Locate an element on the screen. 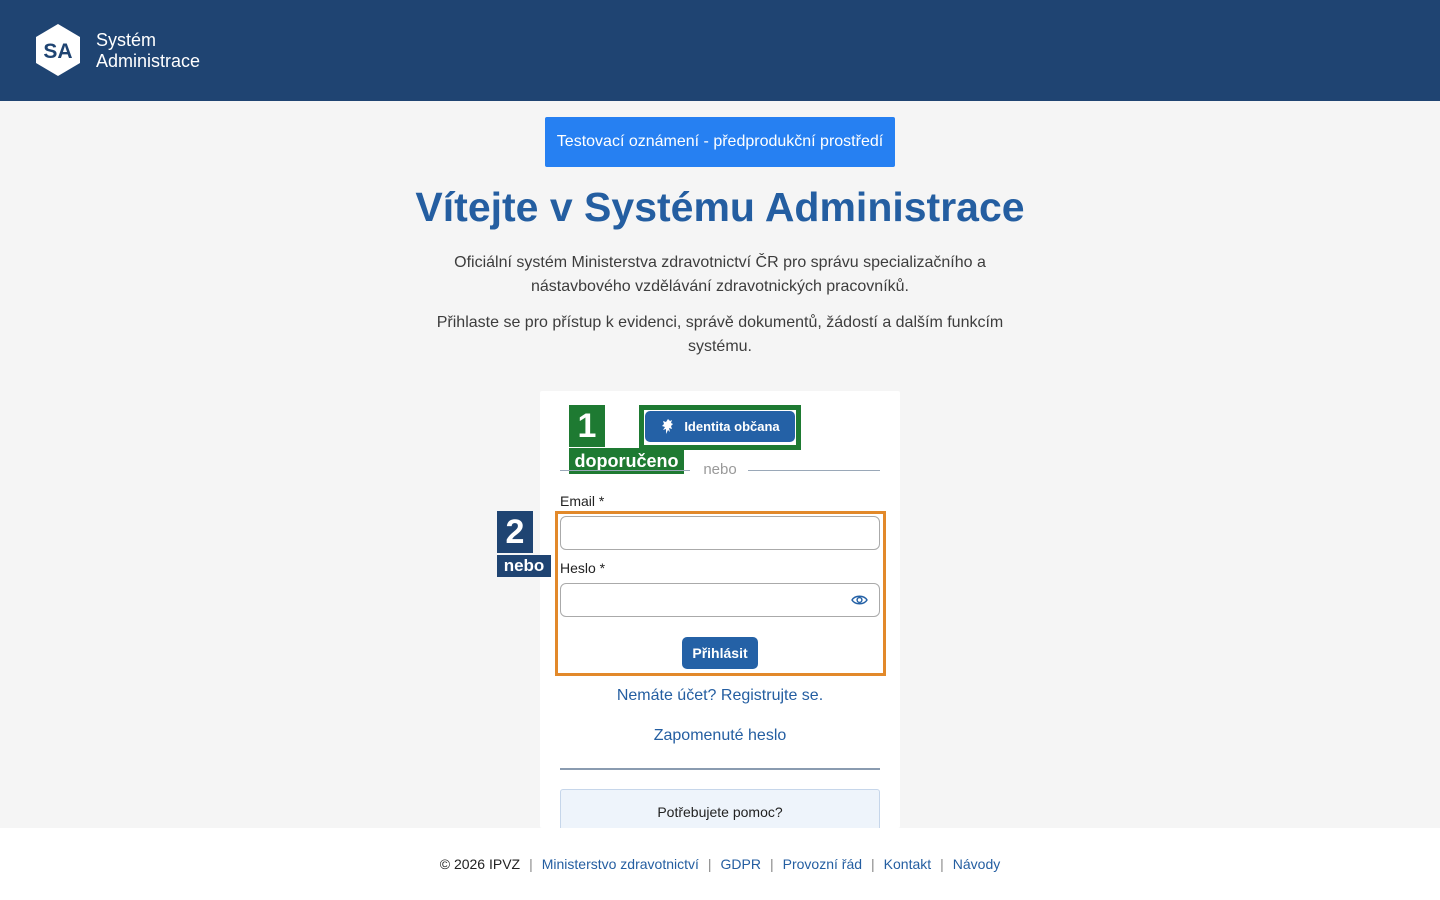 The width and height of the screenshot is (1440, 900). top-header: SA Systém Administrace is located at coordinates (720, 50).